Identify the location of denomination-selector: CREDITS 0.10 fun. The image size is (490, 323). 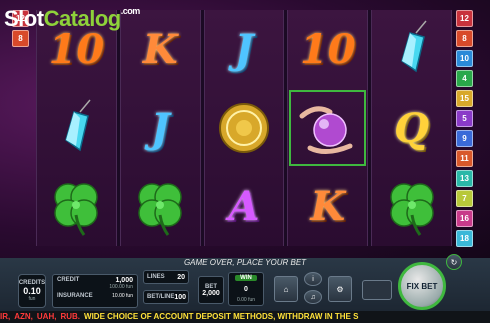
(32, 291).